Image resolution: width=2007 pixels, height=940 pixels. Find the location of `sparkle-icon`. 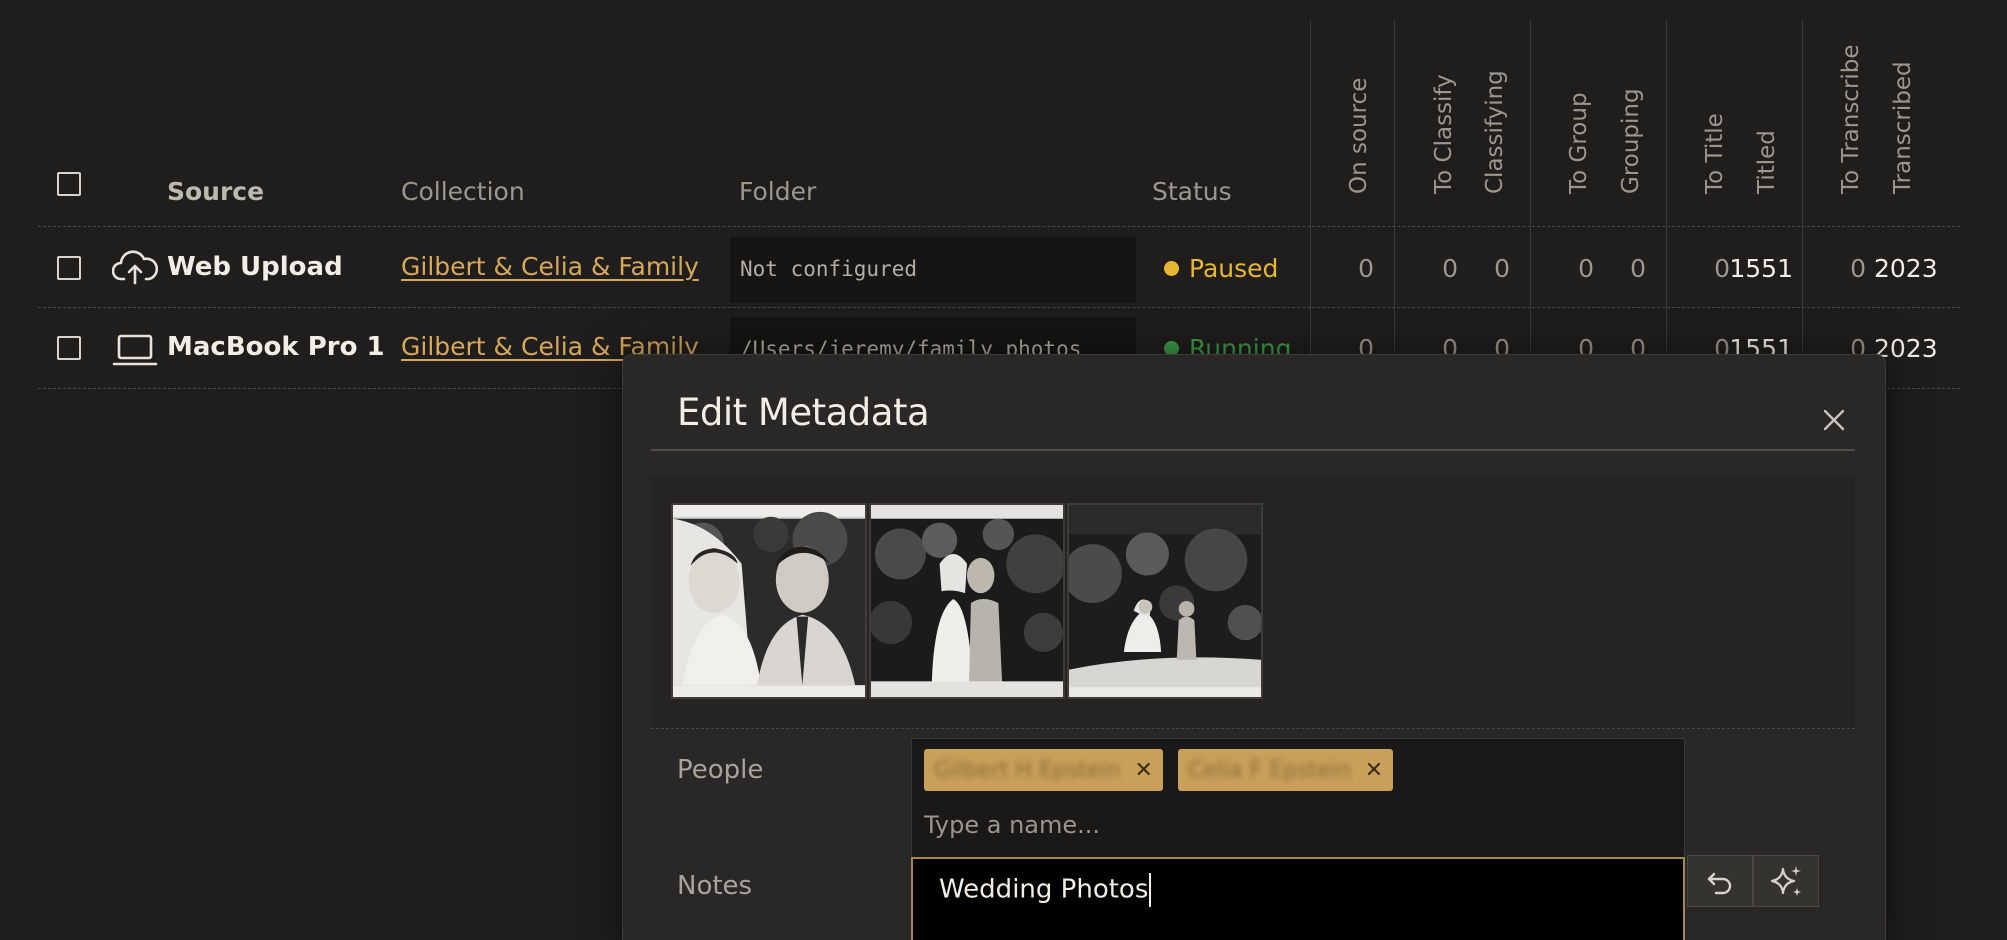

sparkle-icon is located at coordinates (1785, 881).